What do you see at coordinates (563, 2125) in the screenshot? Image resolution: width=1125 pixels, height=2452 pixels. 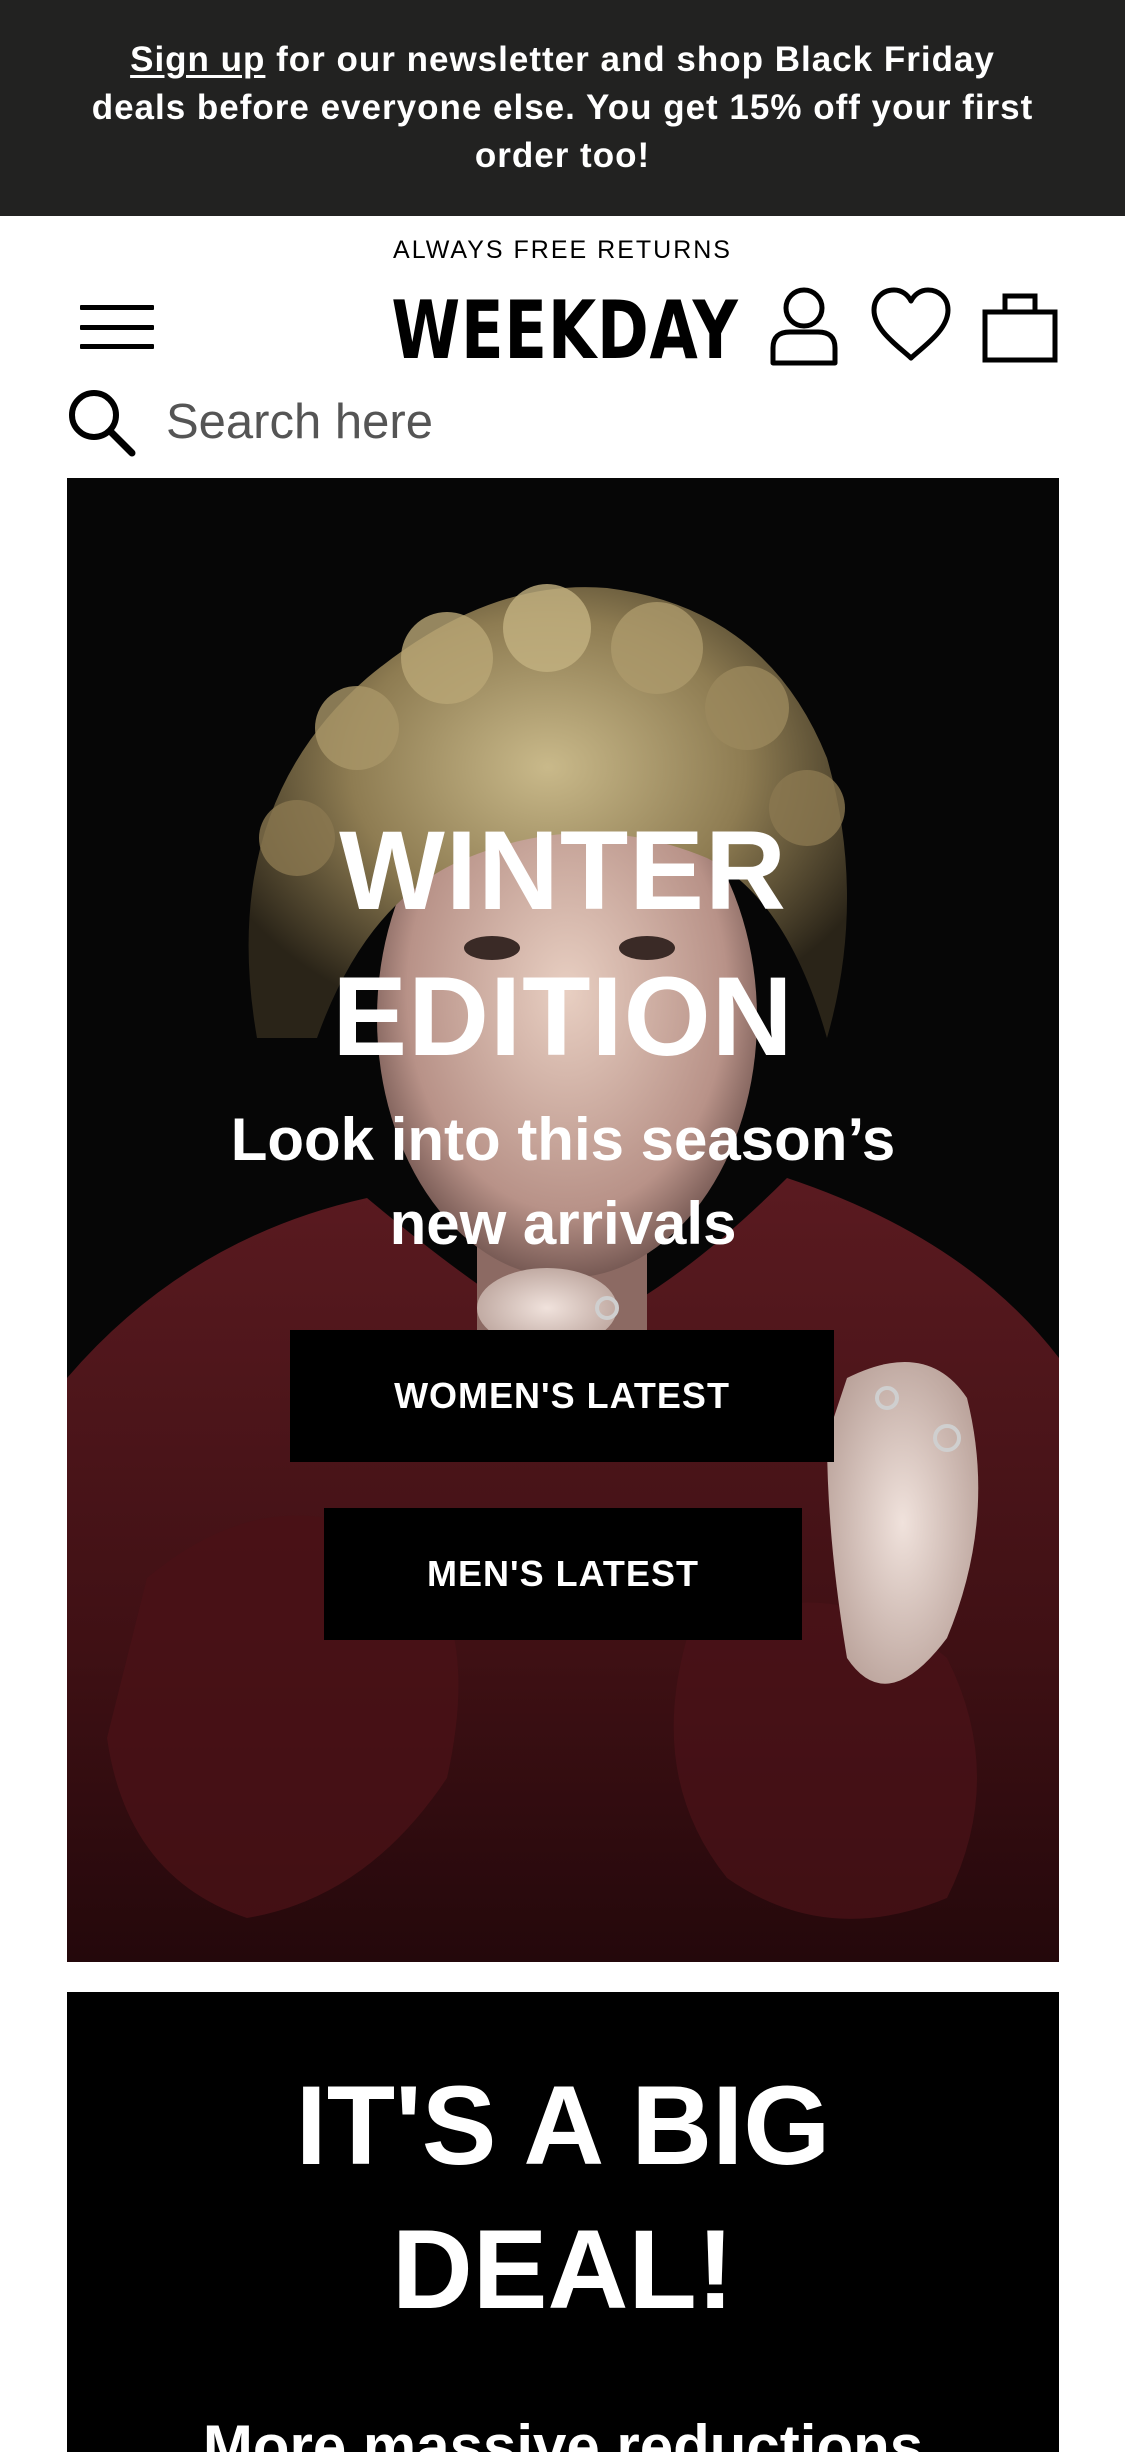 I see `deal-title-line: IT'S A BIG` at bounding box center [563, 2125].